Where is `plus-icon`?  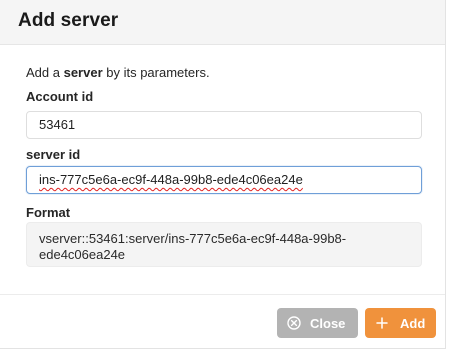 plus-icon is located at coordinates (382, 323).